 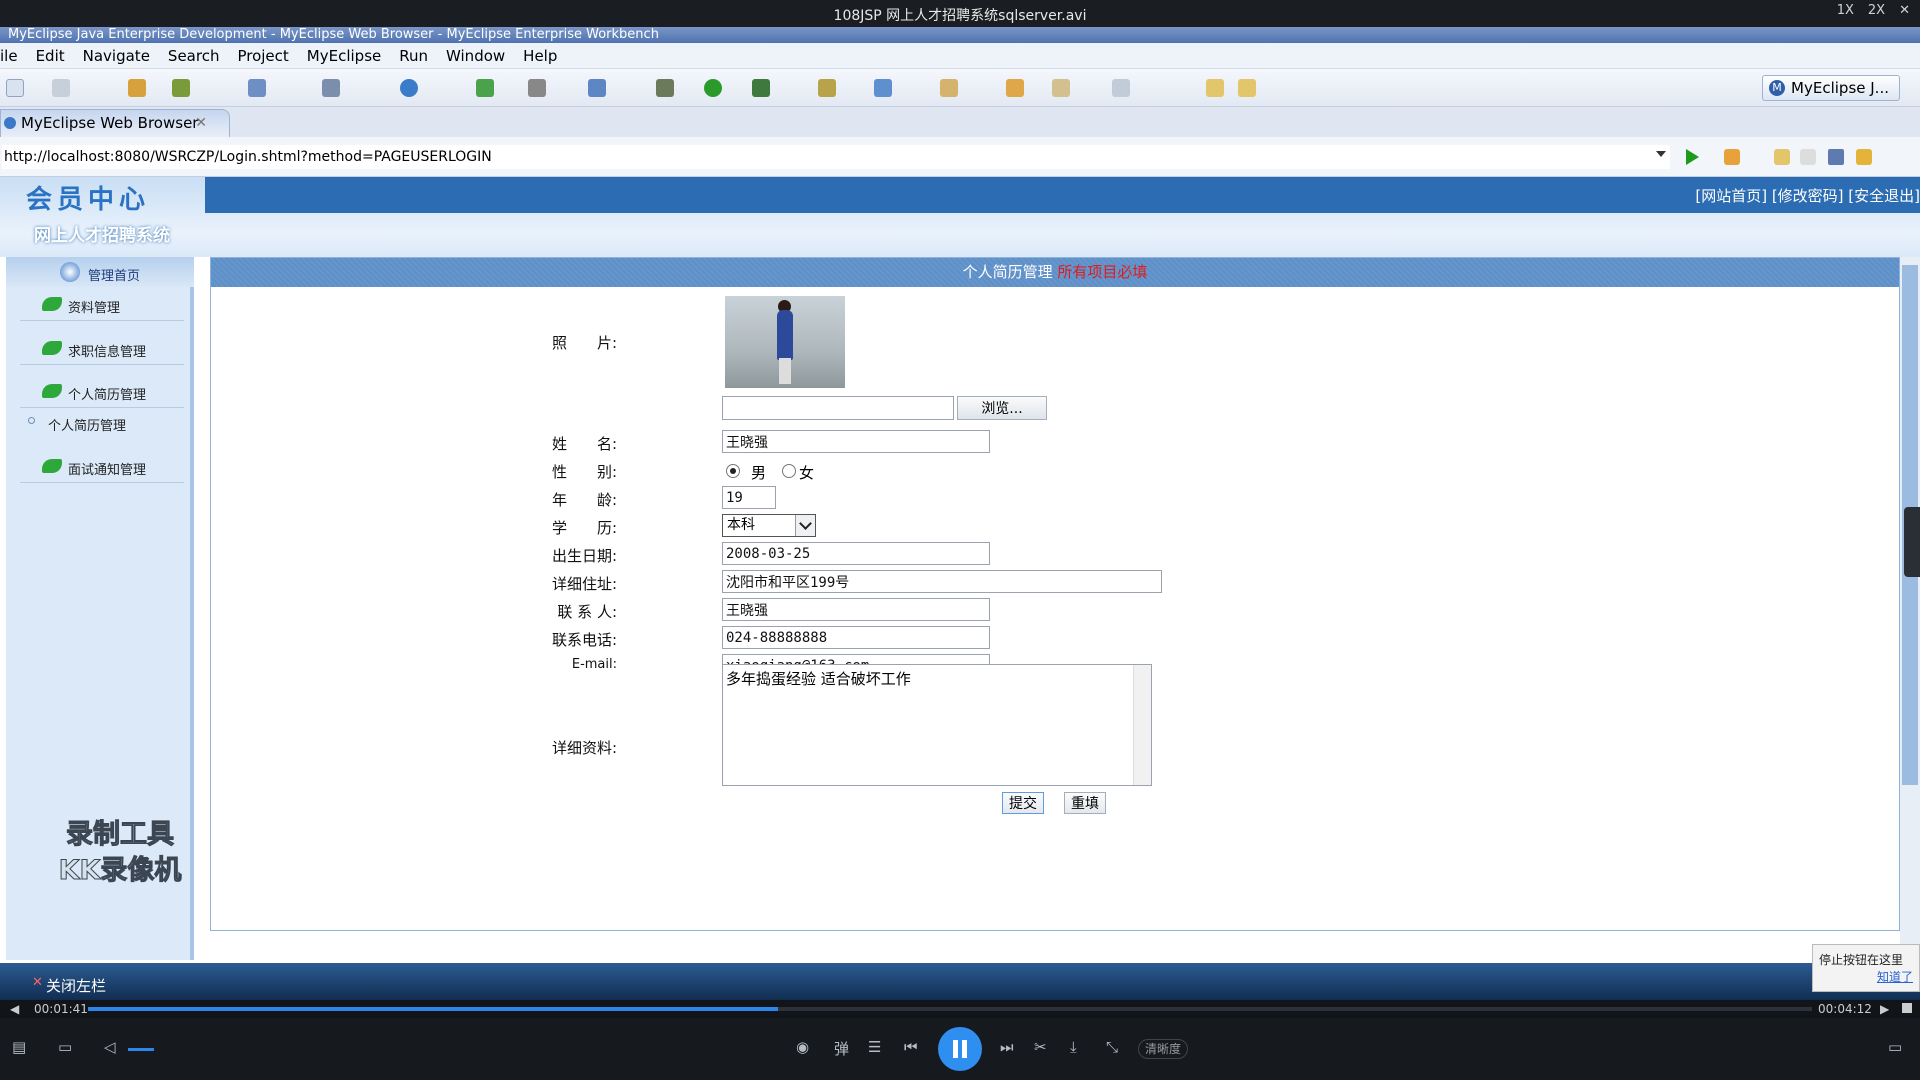 What do you see at coordinates (537, 88) in the screenshot?
I see `camera-icon` at bounding box center [537, 88].